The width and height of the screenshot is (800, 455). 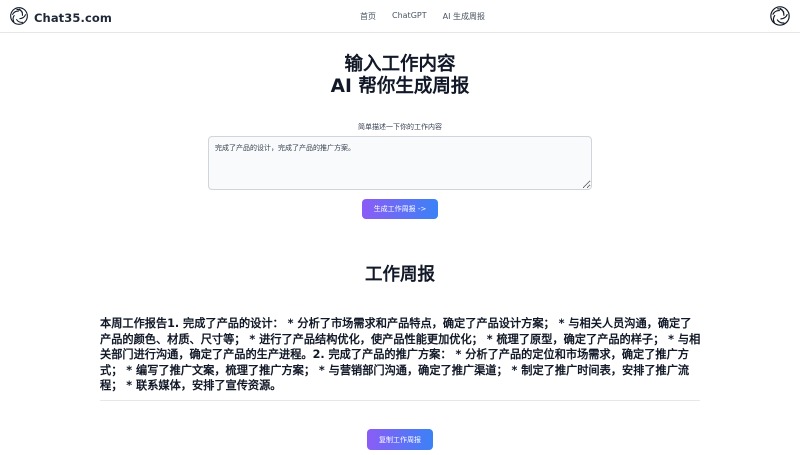 I want to click on brand-name: Chat35.com, so click(x=73, y=18).